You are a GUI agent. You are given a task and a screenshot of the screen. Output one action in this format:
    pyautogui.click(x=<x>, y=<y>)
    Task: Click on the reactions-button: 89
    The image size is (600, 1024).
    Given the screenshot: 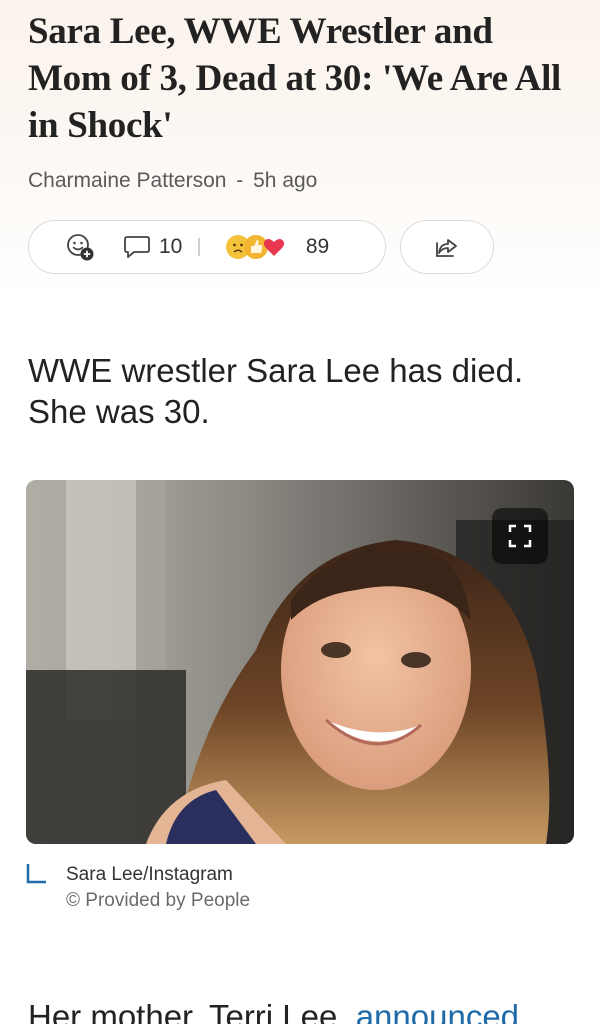 What is the action you would take?
    pyautogui.click(x=277, y=247)
    